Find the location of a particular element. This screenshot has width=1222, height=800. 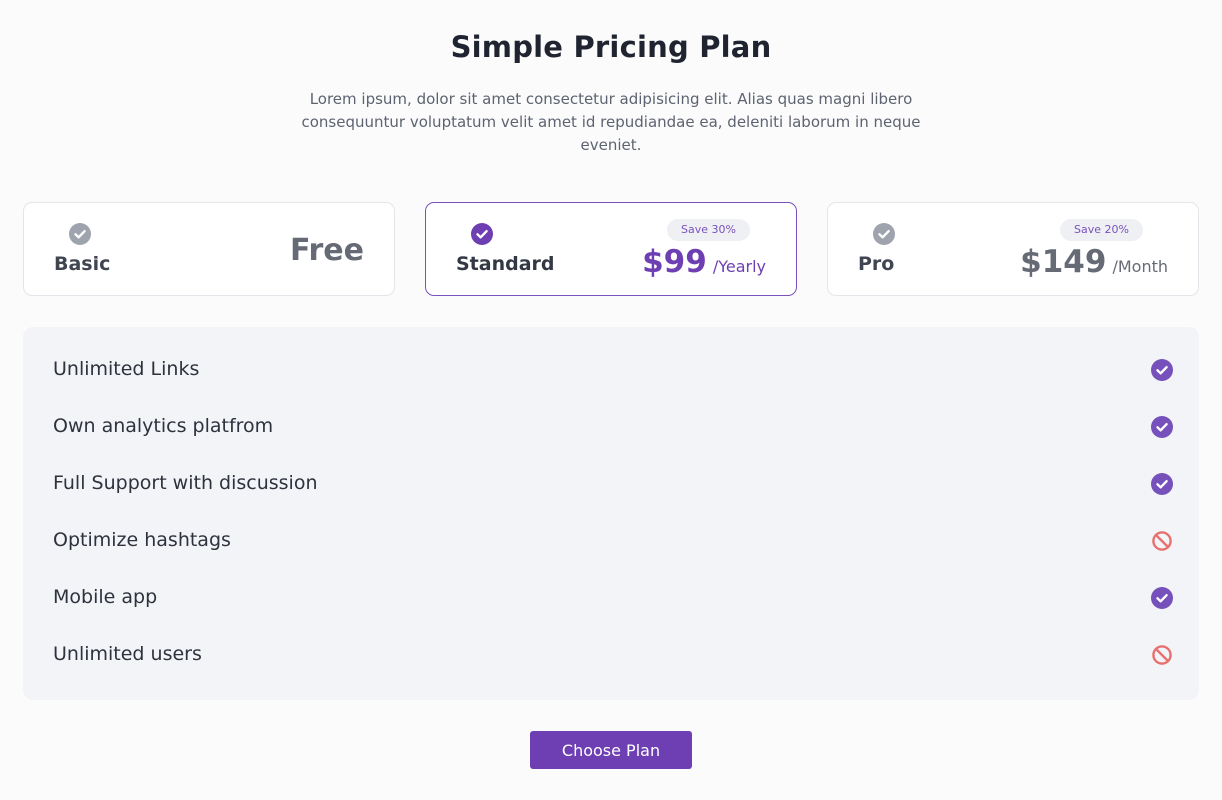

feature-row: Unlimited Links is located at coordinates (613, 370).